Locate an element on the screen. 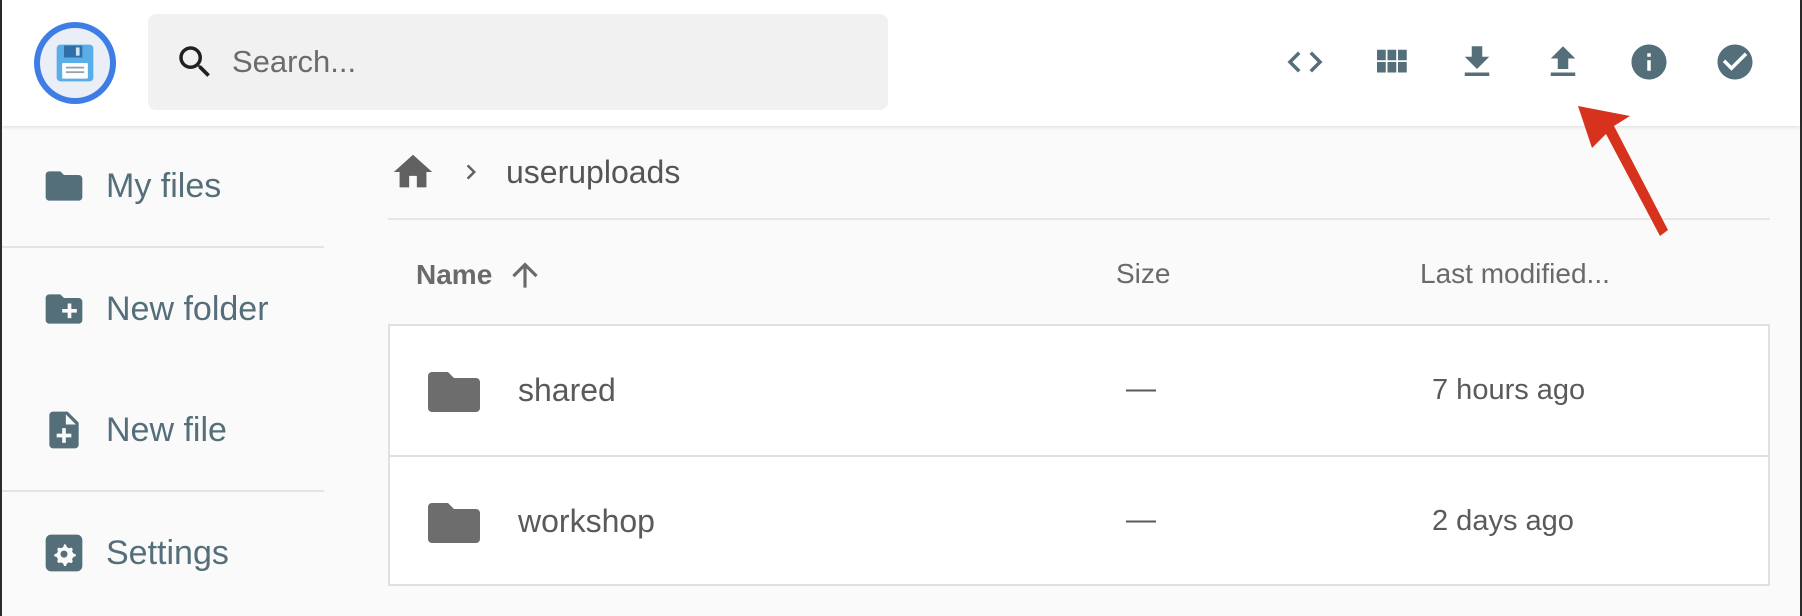  file-modified: 7 hours ago is located at coordinates (1509, 390).